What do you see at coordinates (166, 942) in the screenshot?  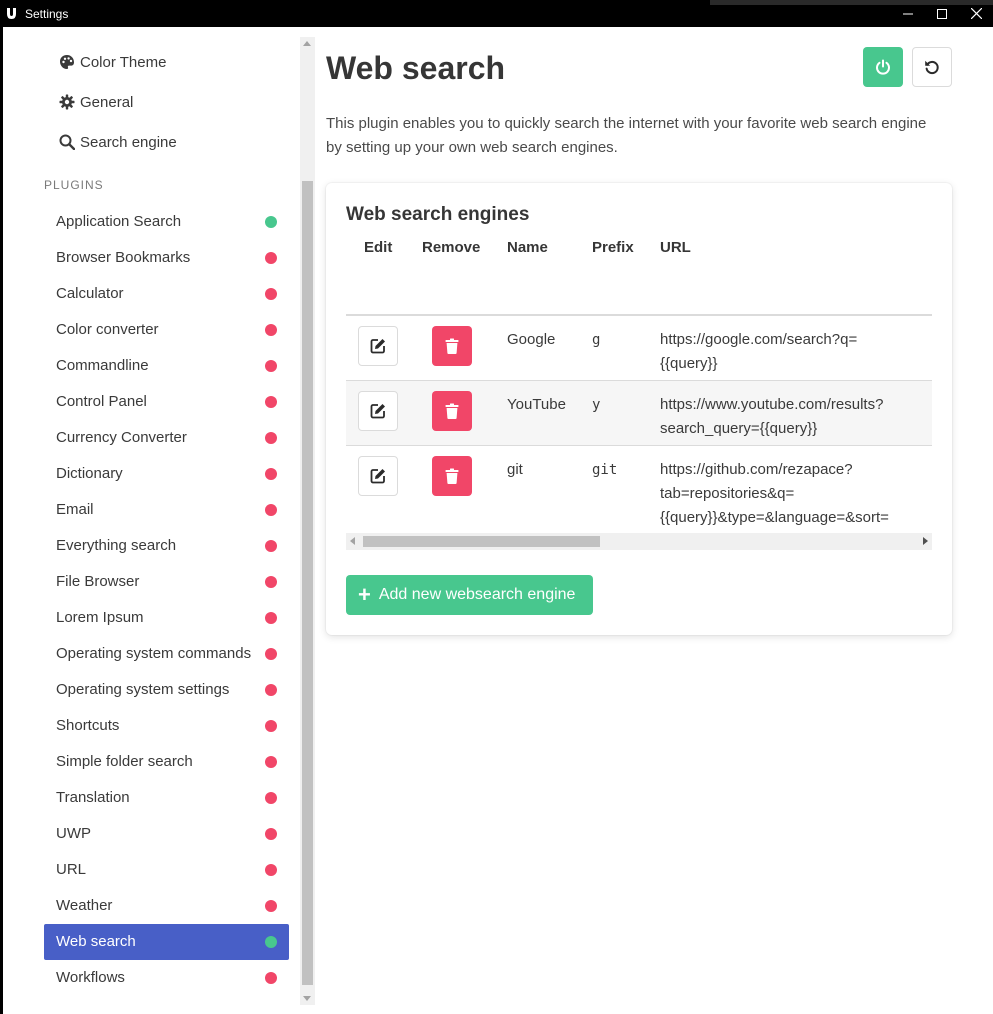 I see `sidebar-item-web-search: Web search` at bounding box center [166, 942].